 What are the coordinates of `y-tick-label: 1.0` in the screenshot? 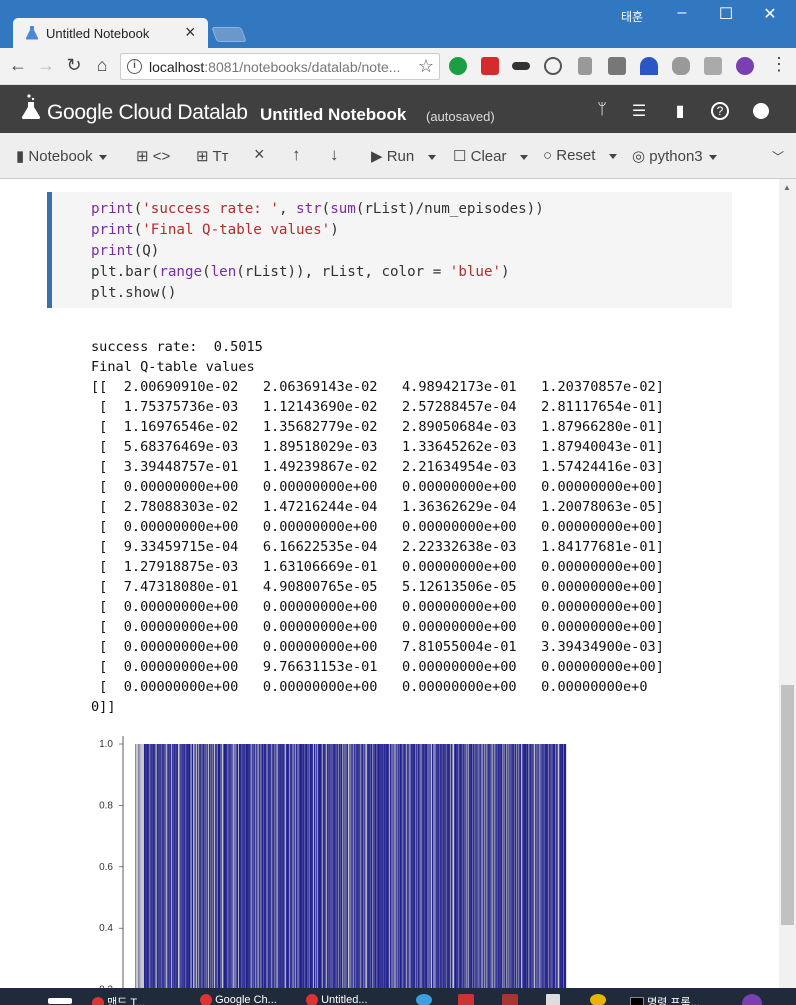 It's located at (106, 744).